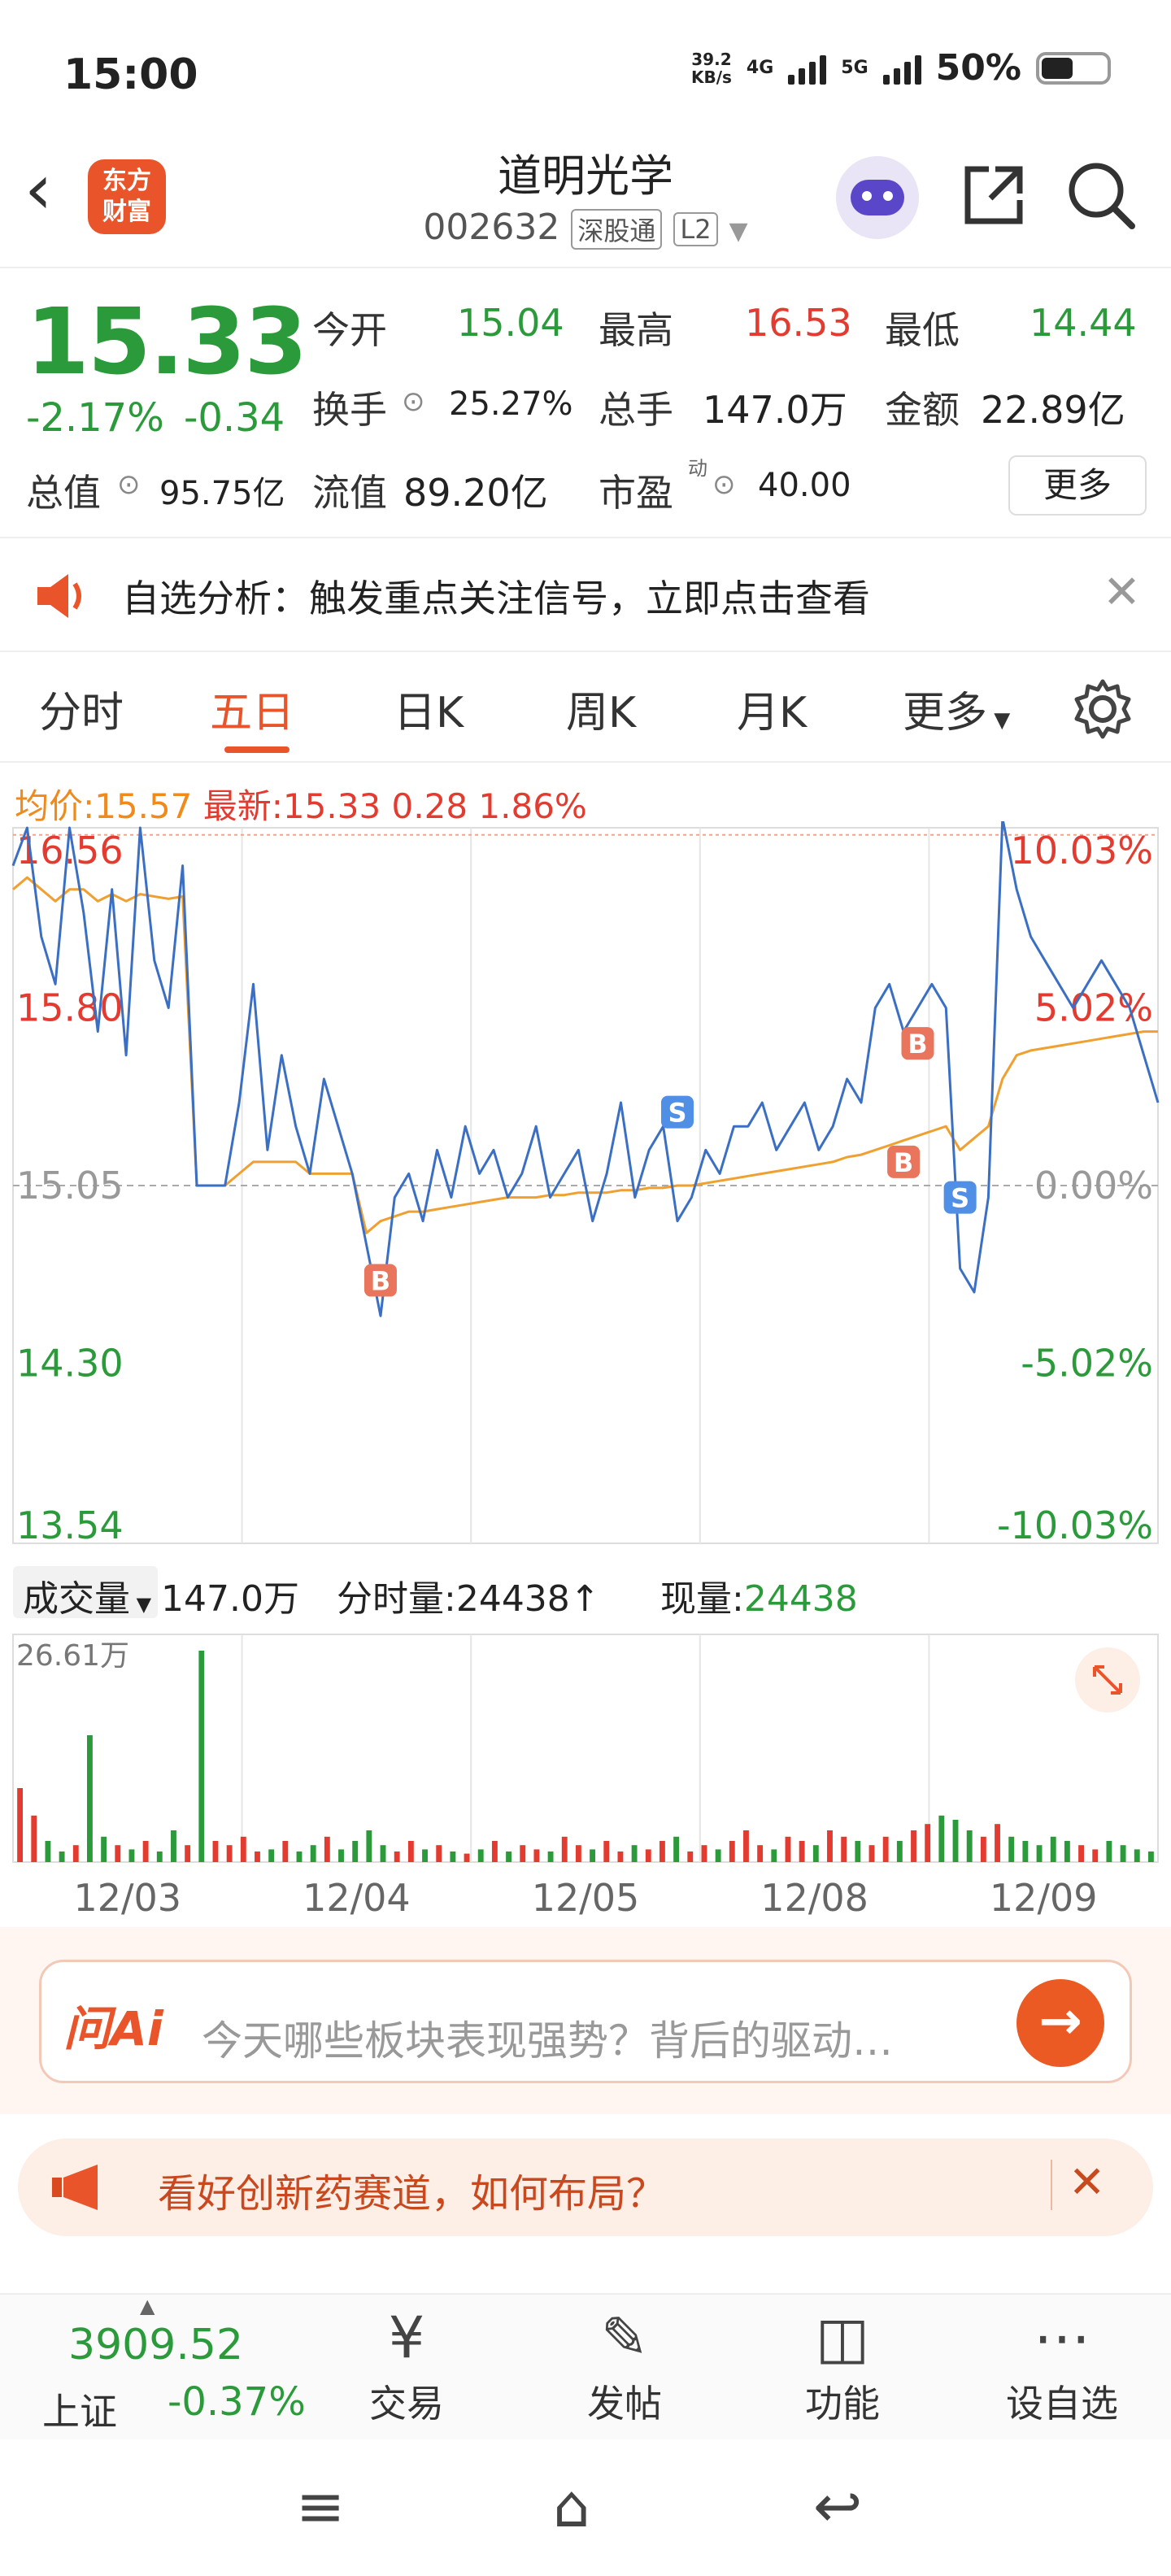  What do you see at coordinates (814, 1898) in the screenshot?
I see `x-axis-label: 12/08` at bounding box center [814, 1898].